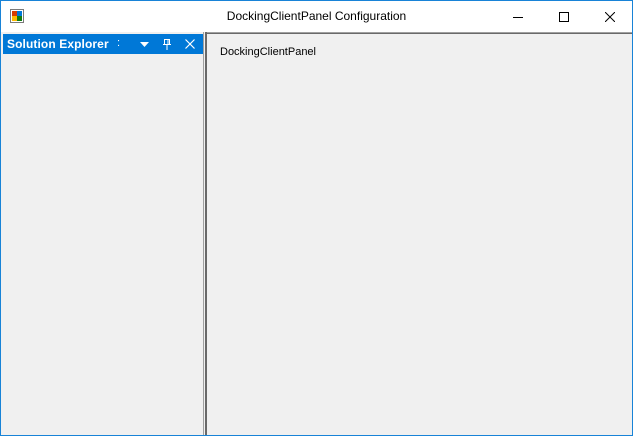 This screenshot has width=633, height=436. I want to click on pin-icon, so click(167, 44).